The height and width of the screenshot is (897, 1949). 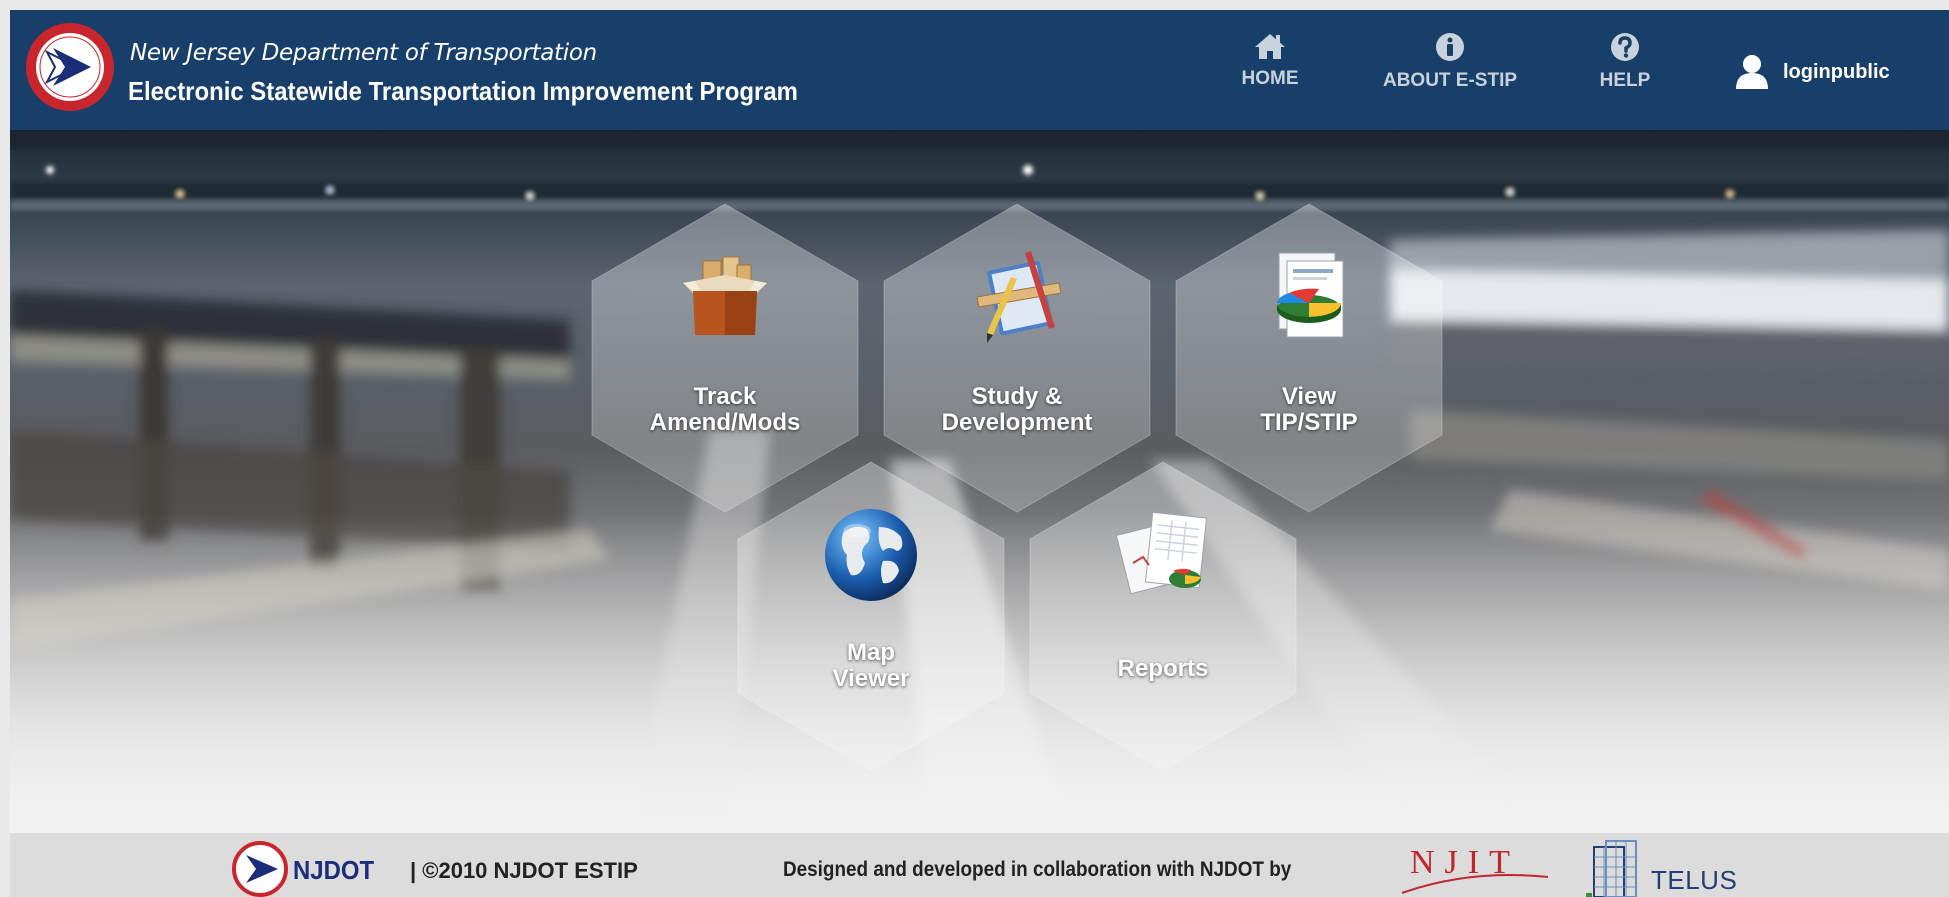 What do you see at coordinates (1270, 78) in the screenshot?
I see `nav-home-label: HOME` at bounding box center [1270, 78].